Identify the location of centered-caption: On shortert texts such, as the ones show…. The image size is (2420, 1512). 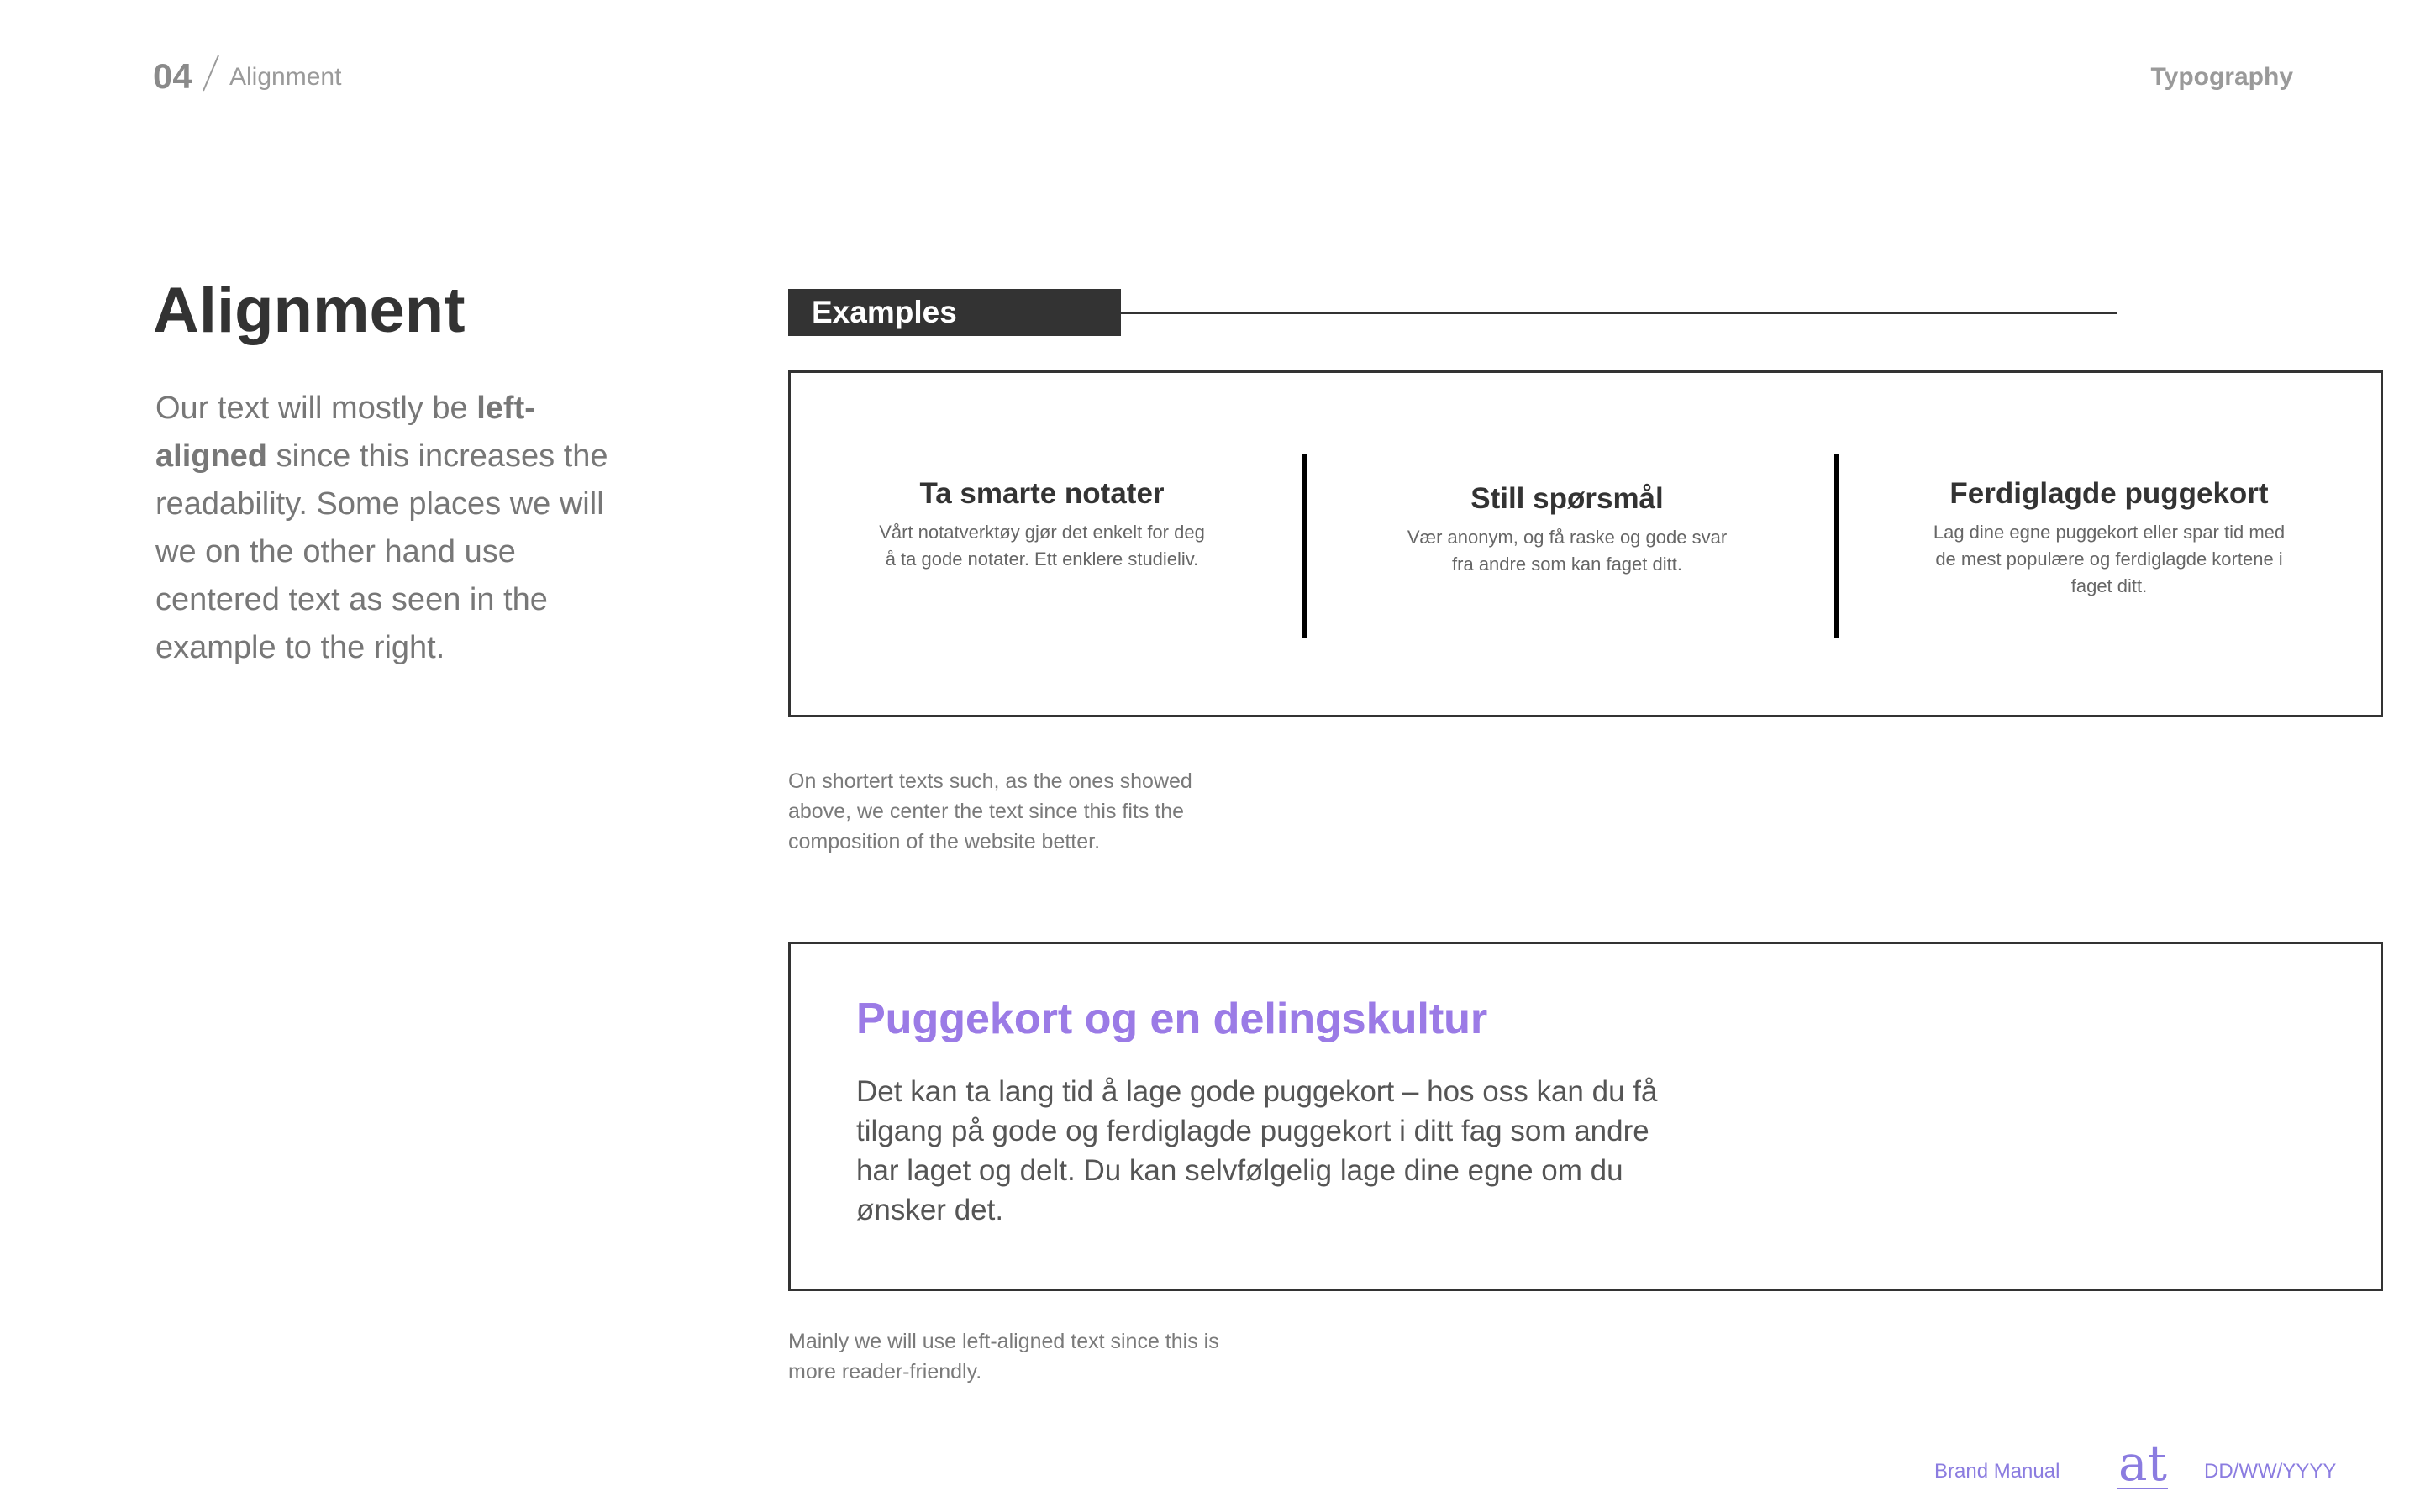
(990, 811).